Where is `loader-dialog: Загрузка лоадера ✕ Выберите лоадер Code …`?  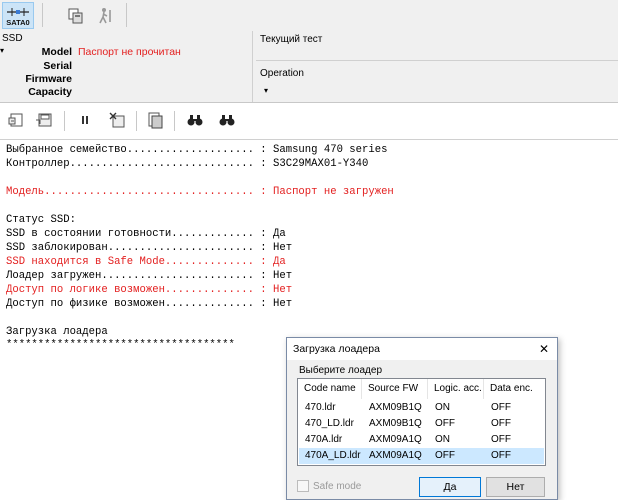 loader-dialog: Загрузка лоадера ✕ Выберите лоадер Code … is located at coordinates (422, 418).